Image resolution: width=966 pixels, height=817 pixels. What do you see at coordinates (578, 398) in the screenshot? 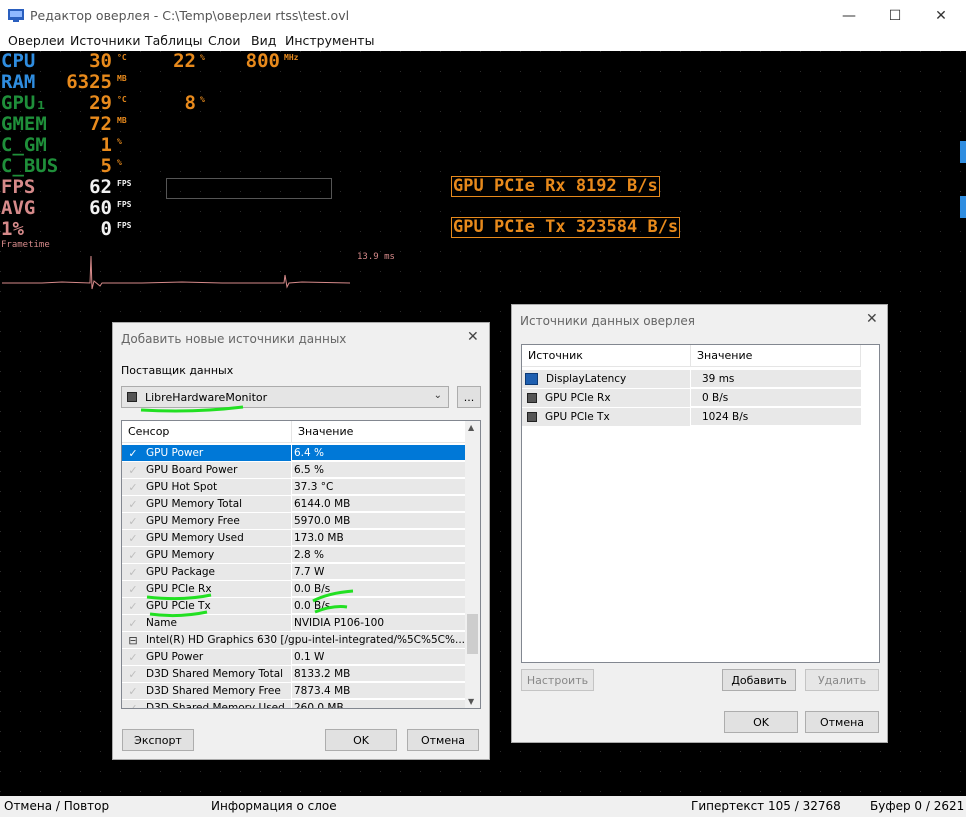
I see `source-name: GPU PCIe Rx` at bounding box center [578, 398].